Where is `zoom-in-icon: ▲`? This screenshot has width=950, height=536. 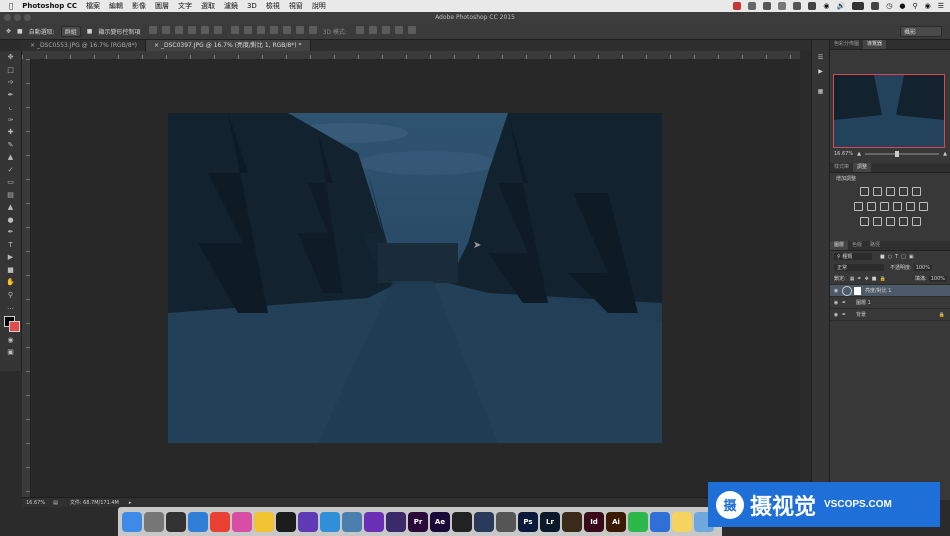
zoom-in-icon: ▲ is located at coordinates (945, 154).